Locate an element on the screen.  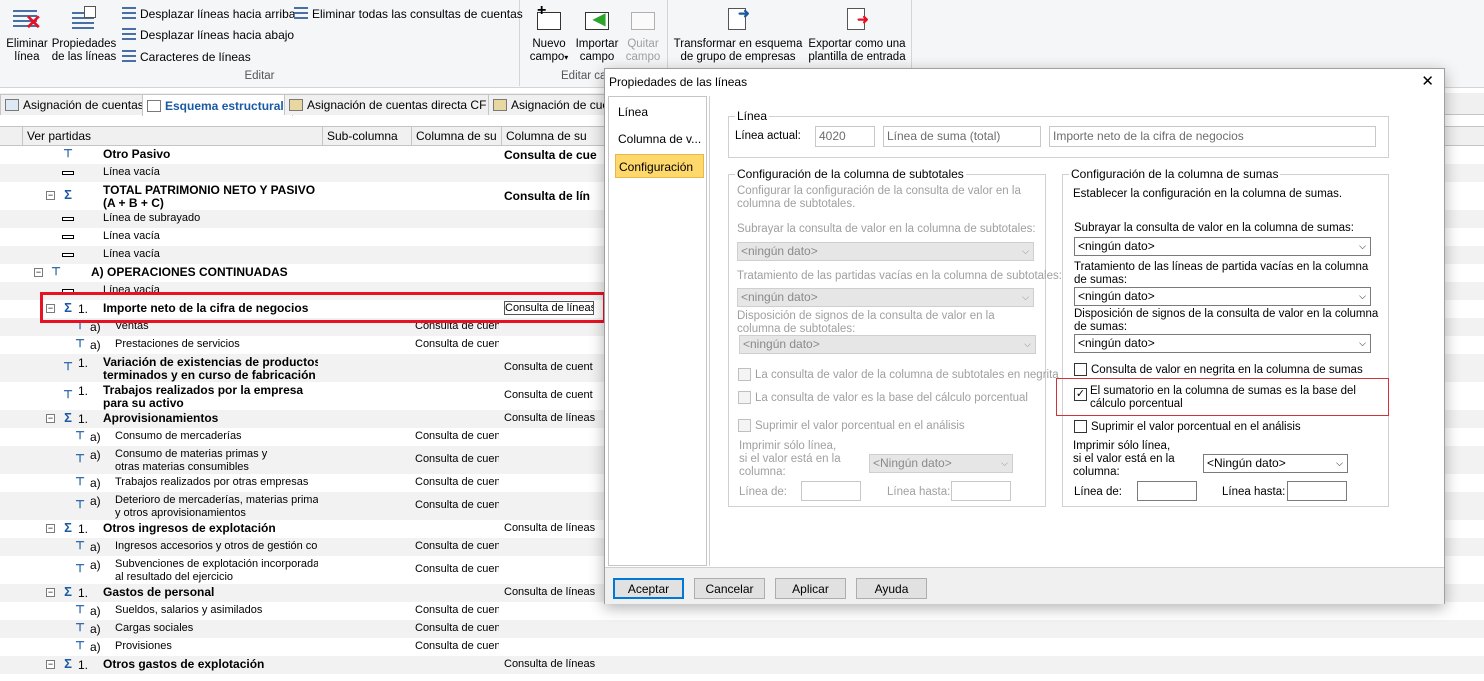
item-label: Provisiones is located at coordinates (143, 646).